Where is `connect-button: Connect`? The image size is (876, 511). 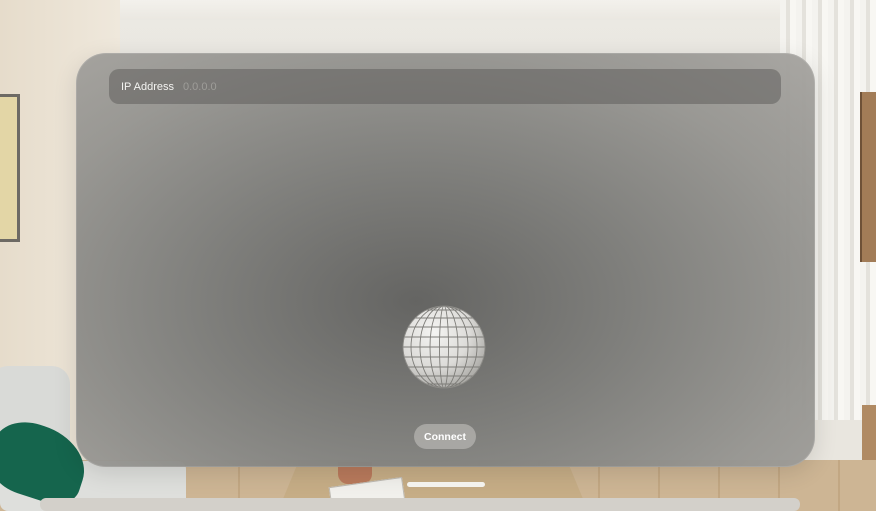 connect-button: Connect is located at coordinates (445, 436).